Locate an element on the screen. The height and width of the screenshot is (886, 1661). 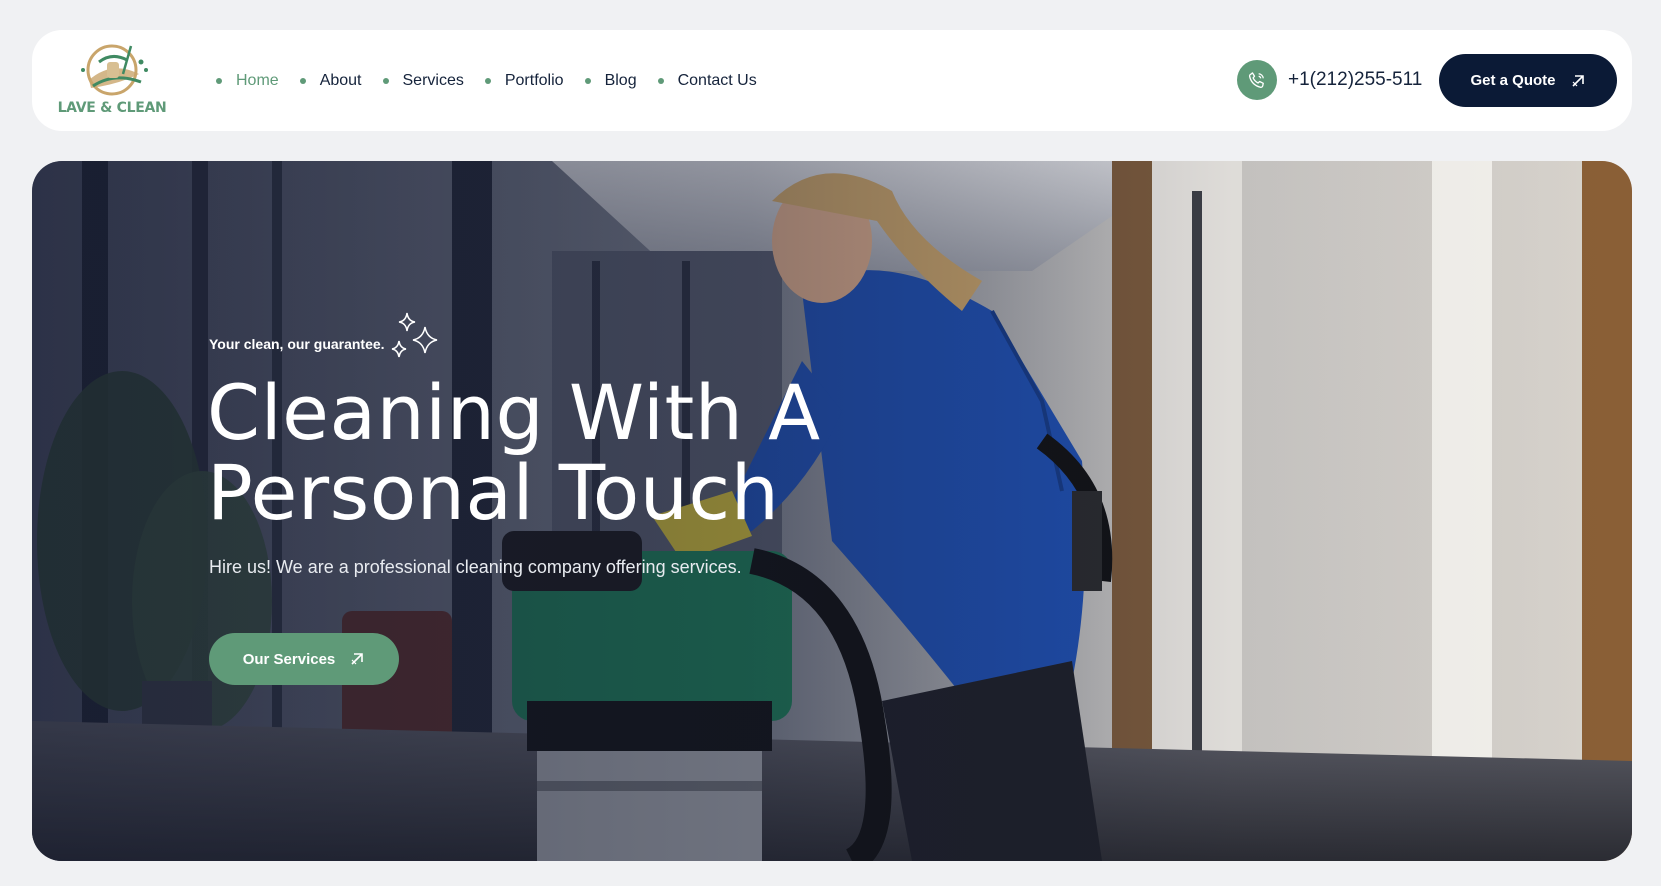
nav-item-home: Home is located at coordinates (247, 81).